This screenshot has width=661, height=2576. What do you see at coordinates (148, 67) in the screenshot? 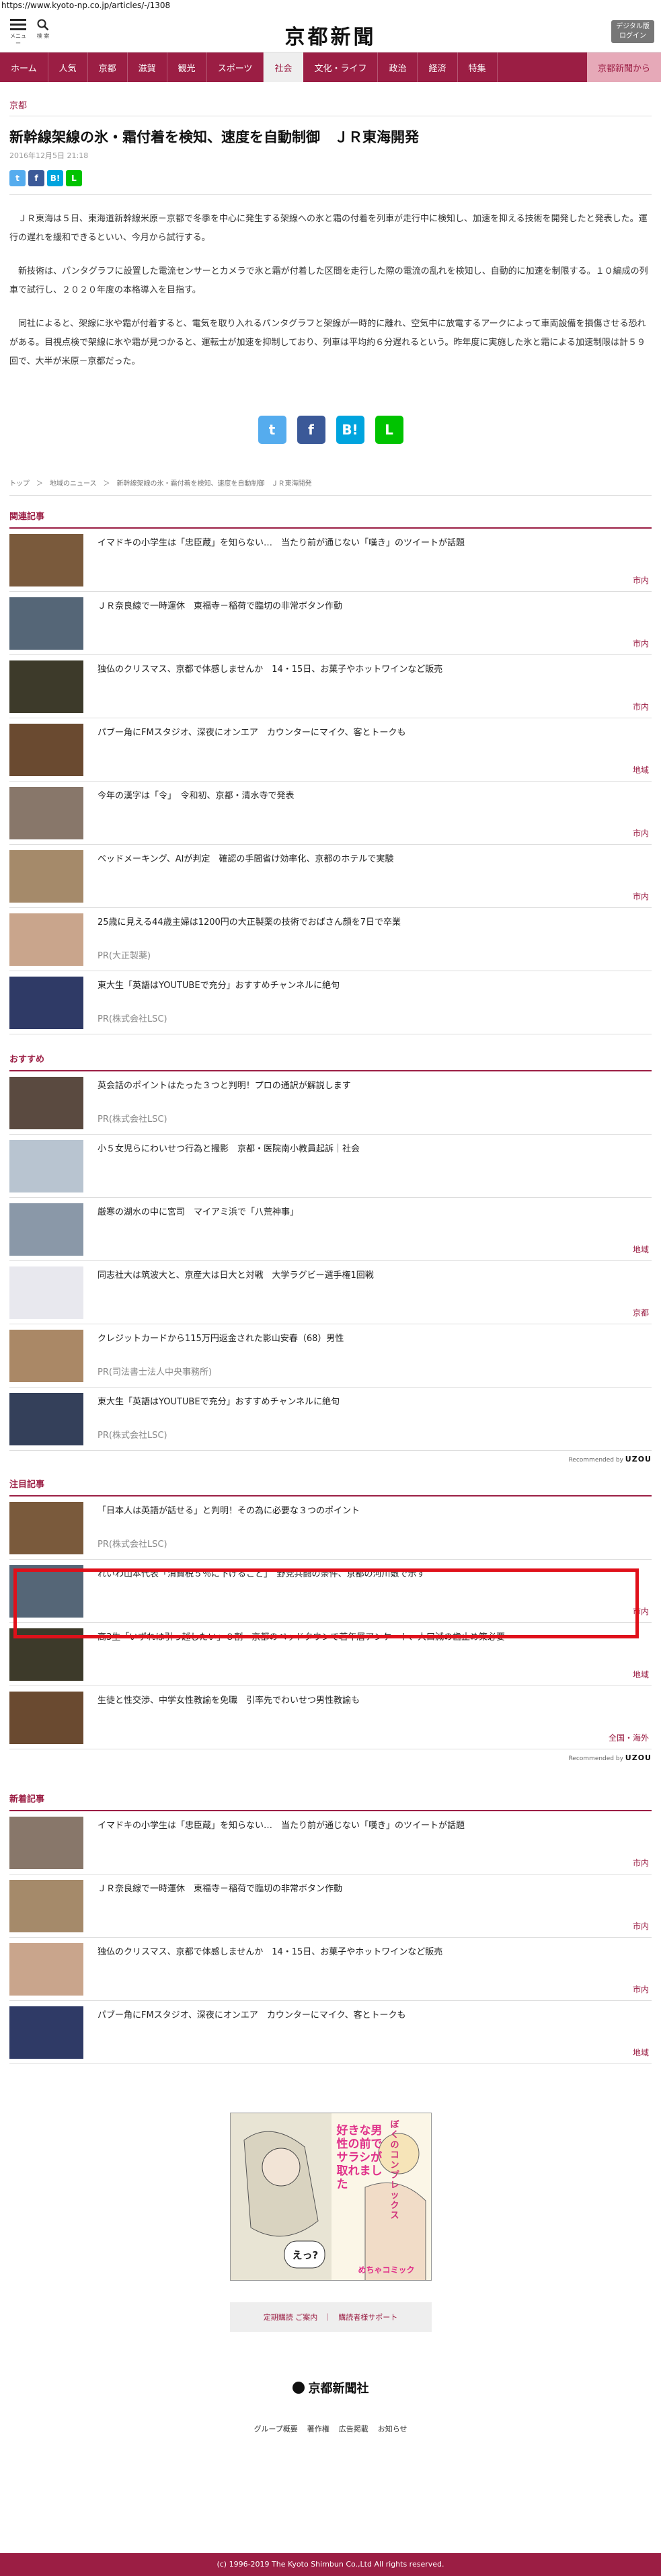
I see `nav-shiga: 滋賀` at bounding box center [148, 67].